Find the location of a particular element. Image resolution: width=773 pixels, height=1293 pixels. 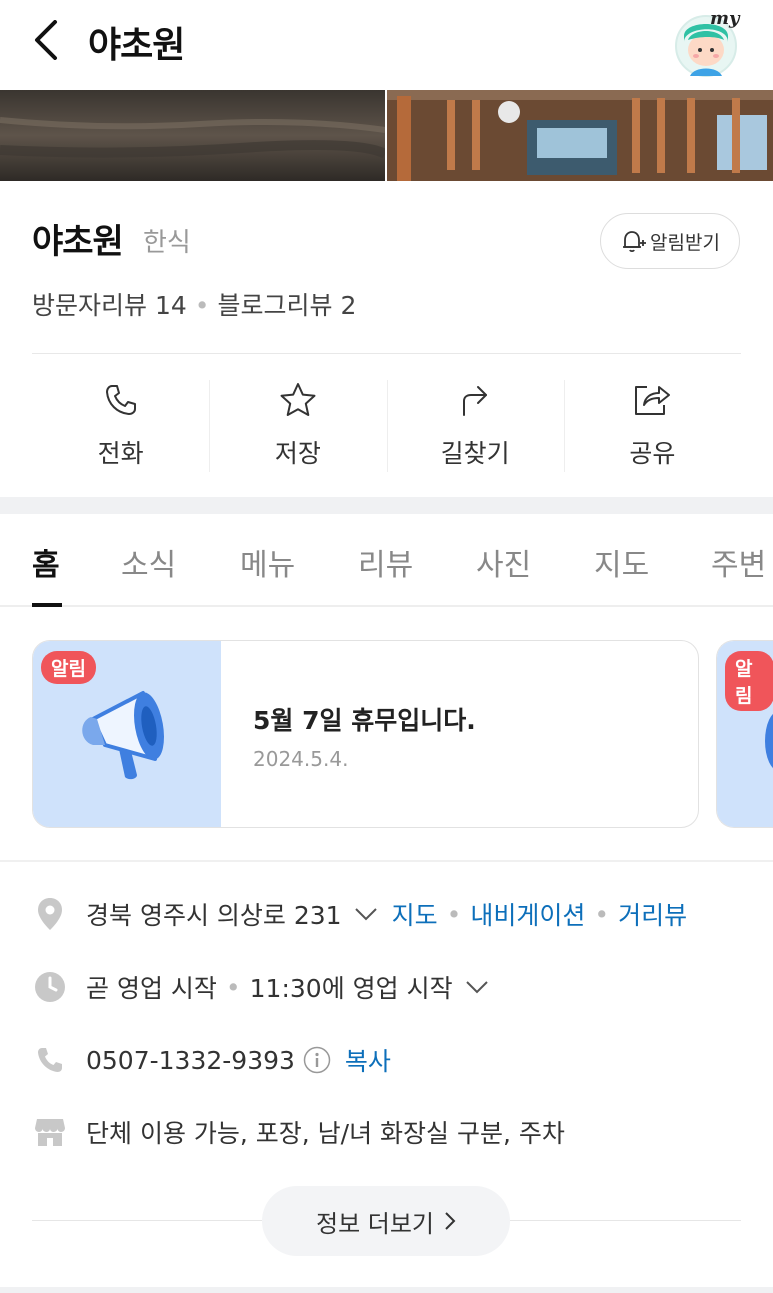

share-button: 공유 is located at coordinates (652, 426).